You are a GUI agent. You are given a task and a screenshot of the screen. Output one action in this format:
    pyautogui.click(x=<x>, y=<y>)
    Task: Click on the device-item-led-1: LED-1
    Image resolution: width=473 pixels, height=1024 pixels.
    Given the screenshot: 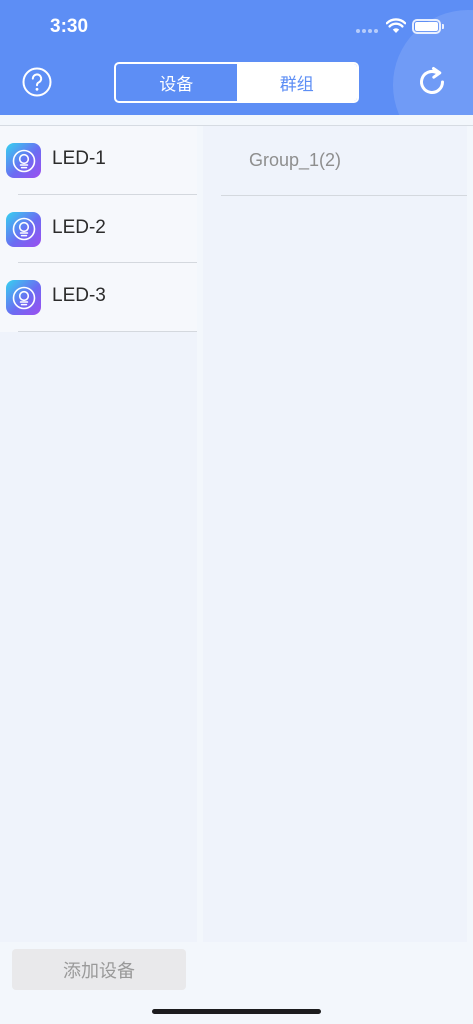 What is the action you would take?
    pyautogui.click(x=98, y=160)
    